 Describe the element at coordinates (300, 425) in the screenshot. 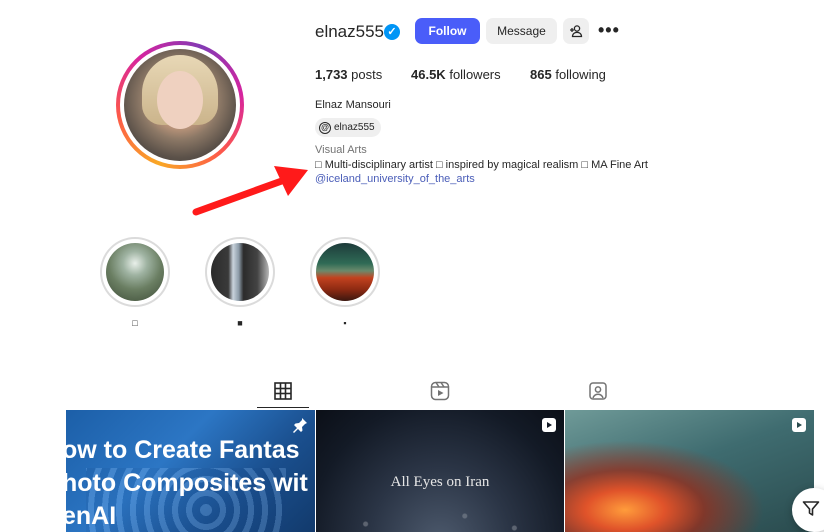

I see `pin-icon` at that location.